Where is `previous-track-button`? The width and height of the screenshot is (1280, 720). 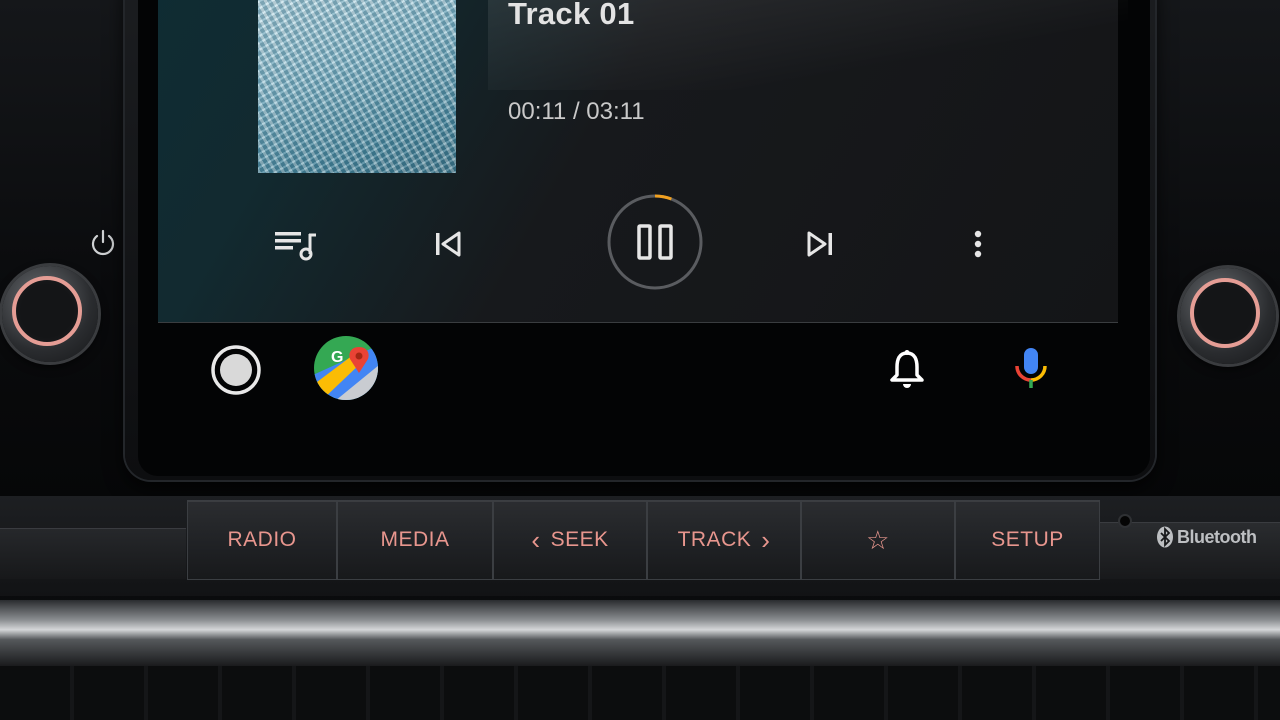
previous-track-button is located at coordinates (448, 244).